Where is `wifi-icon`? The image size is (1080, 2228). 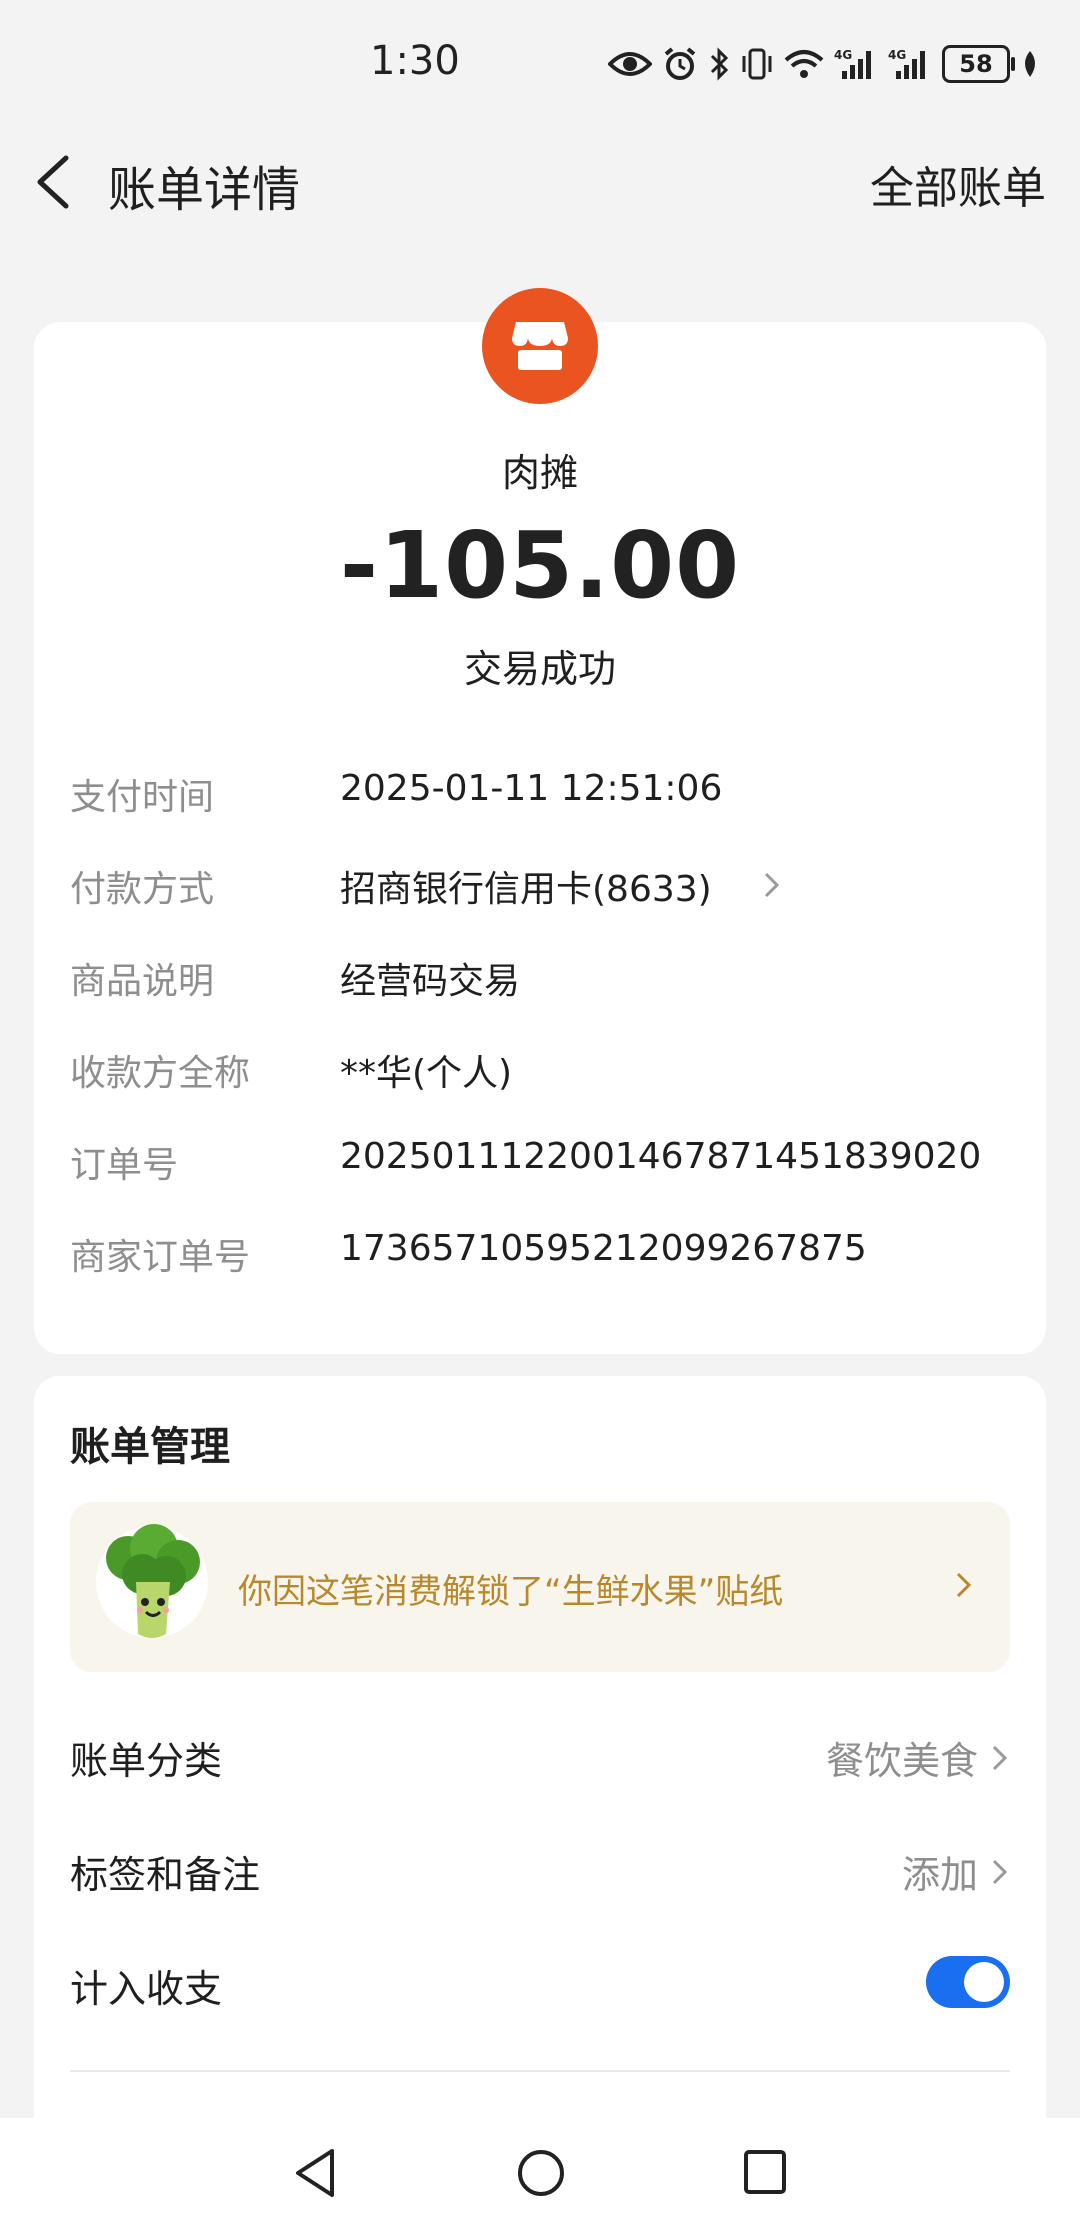
wifi-icon is located at coordinates (804, 64).